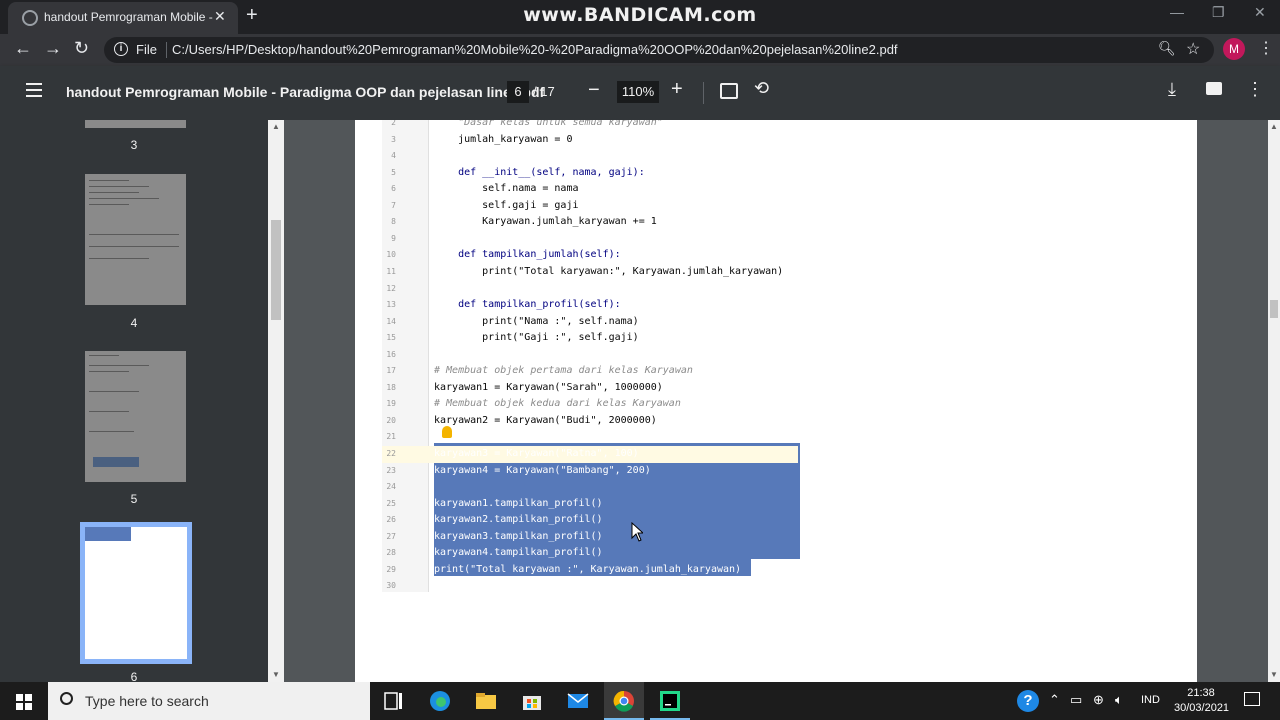  What do you see at coordinates (590, 437) in the screenshot?
I see `code-line: 21` at bounding box center [590, 437].